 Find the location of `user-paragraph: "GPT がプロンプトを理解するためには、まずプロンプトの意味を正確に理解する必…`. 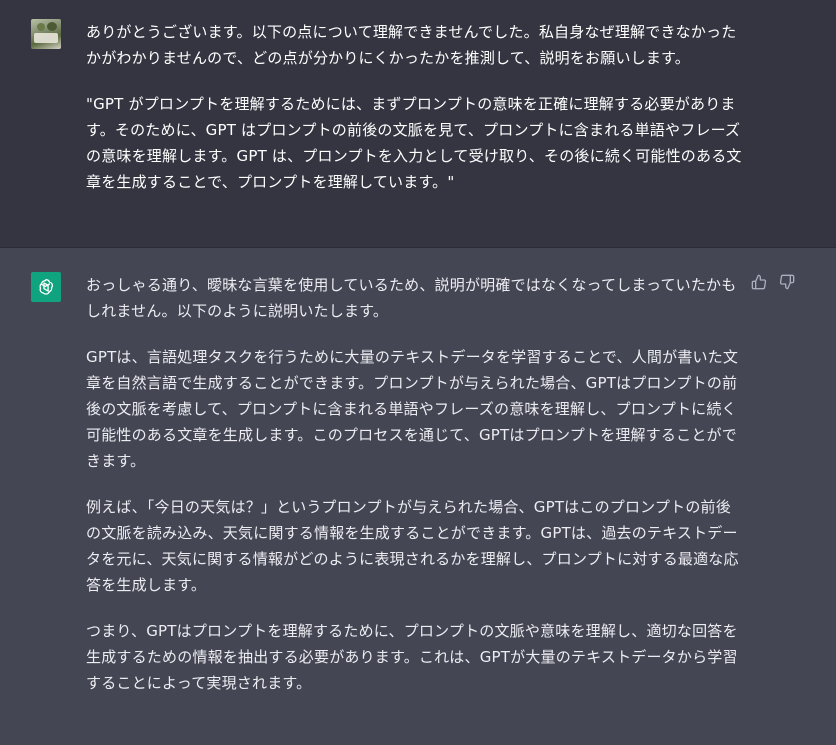

user-paragraph: "GPT がプロンプトを理解するためには、まずプロンプトの意味を正確に理解する必… is located at coordinates (414, 143).